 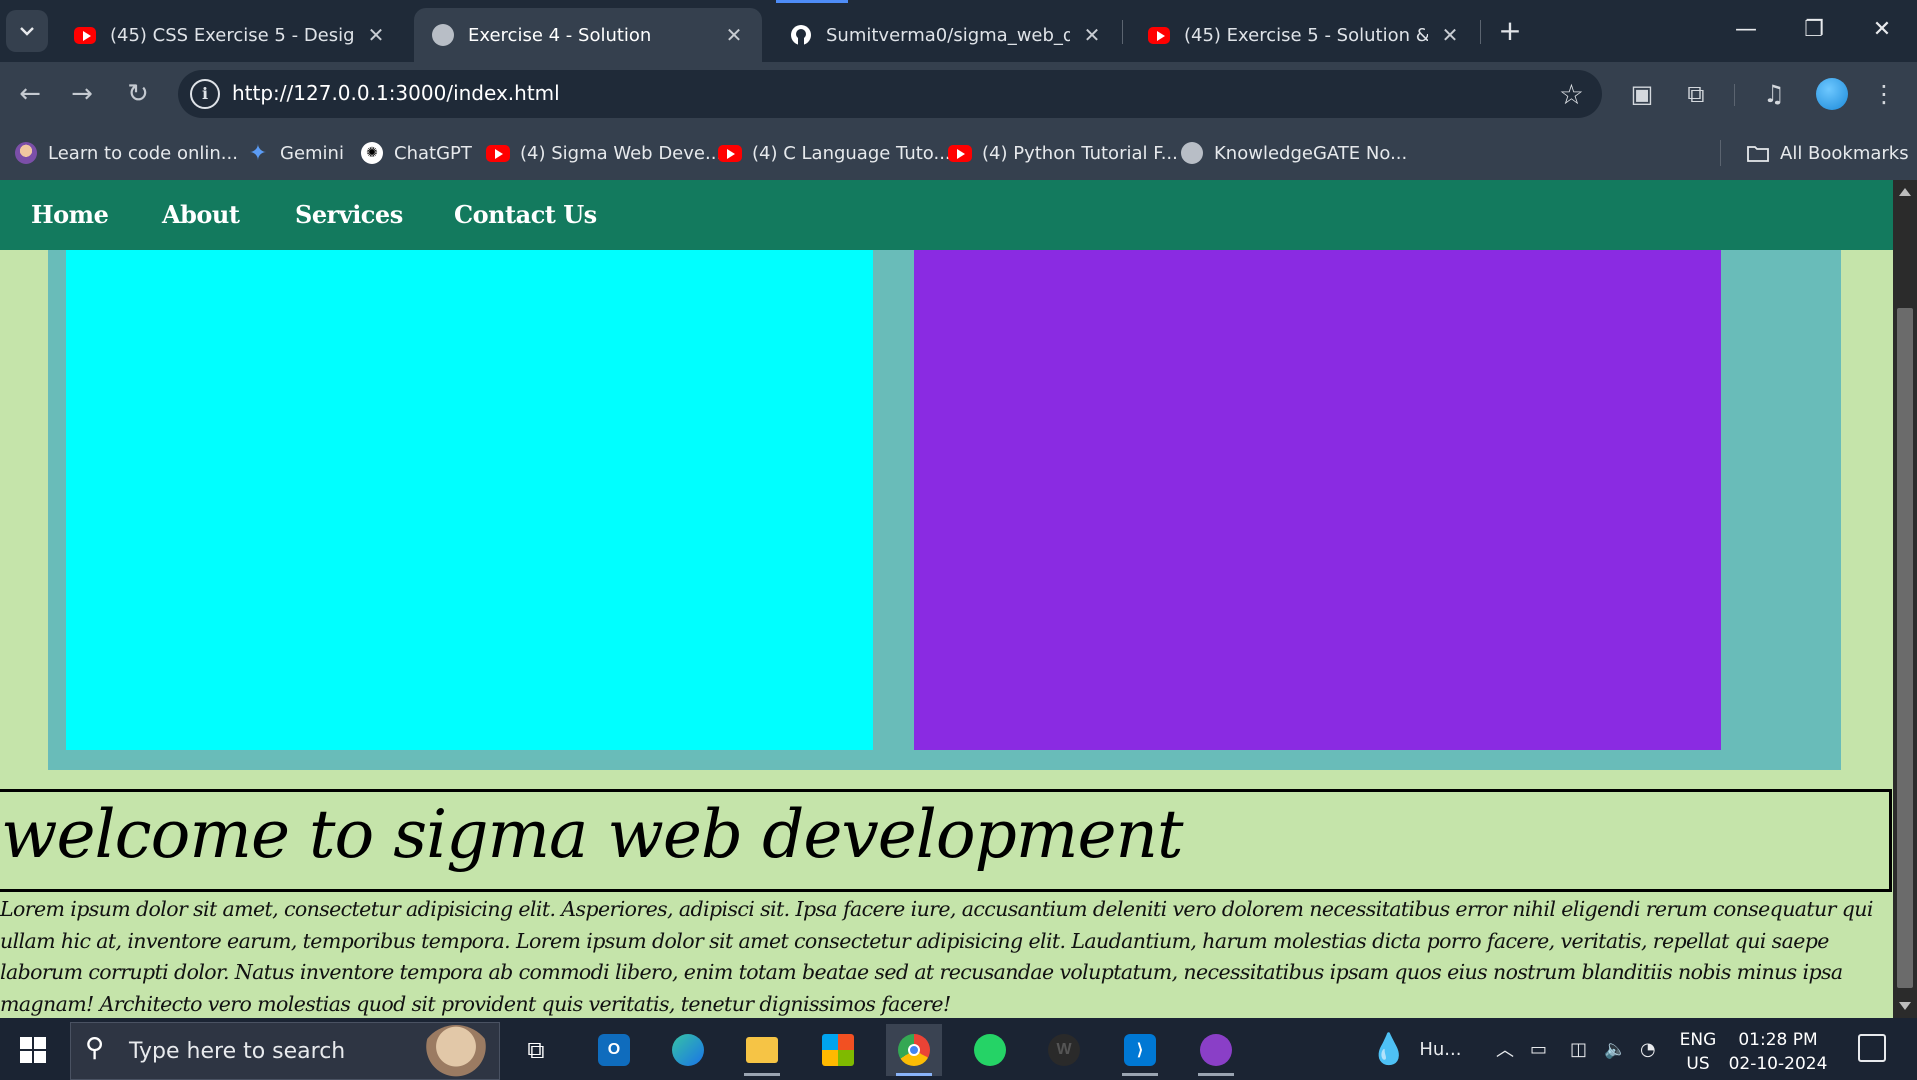 I want to click on all-bookmarks-label: All Bookmarks, so click(x=1844, y=153).